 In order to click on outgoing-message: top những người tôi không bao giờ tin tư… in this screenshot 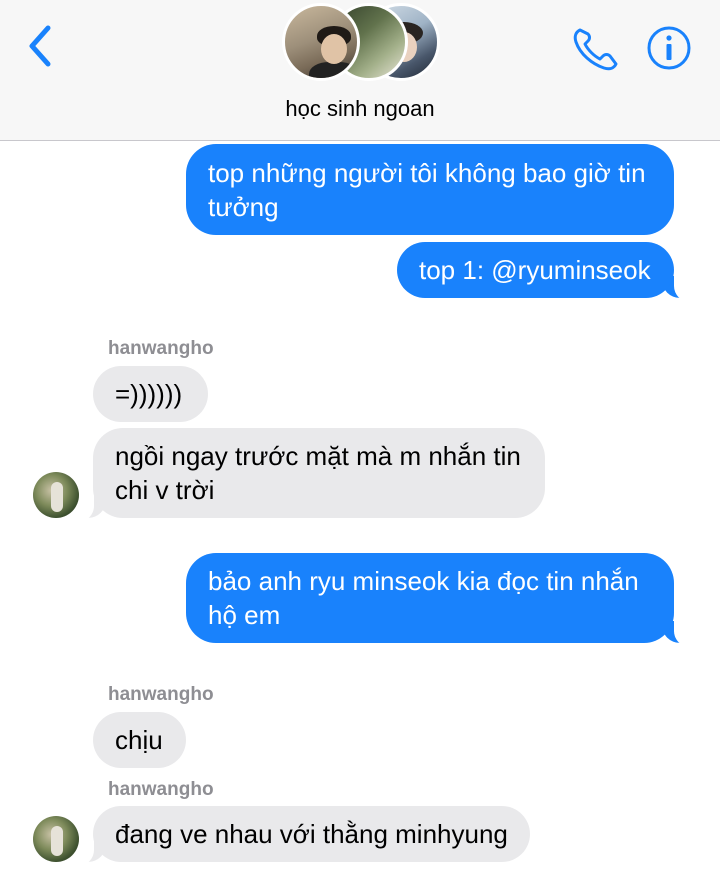, I will do `click(430, 189)`.